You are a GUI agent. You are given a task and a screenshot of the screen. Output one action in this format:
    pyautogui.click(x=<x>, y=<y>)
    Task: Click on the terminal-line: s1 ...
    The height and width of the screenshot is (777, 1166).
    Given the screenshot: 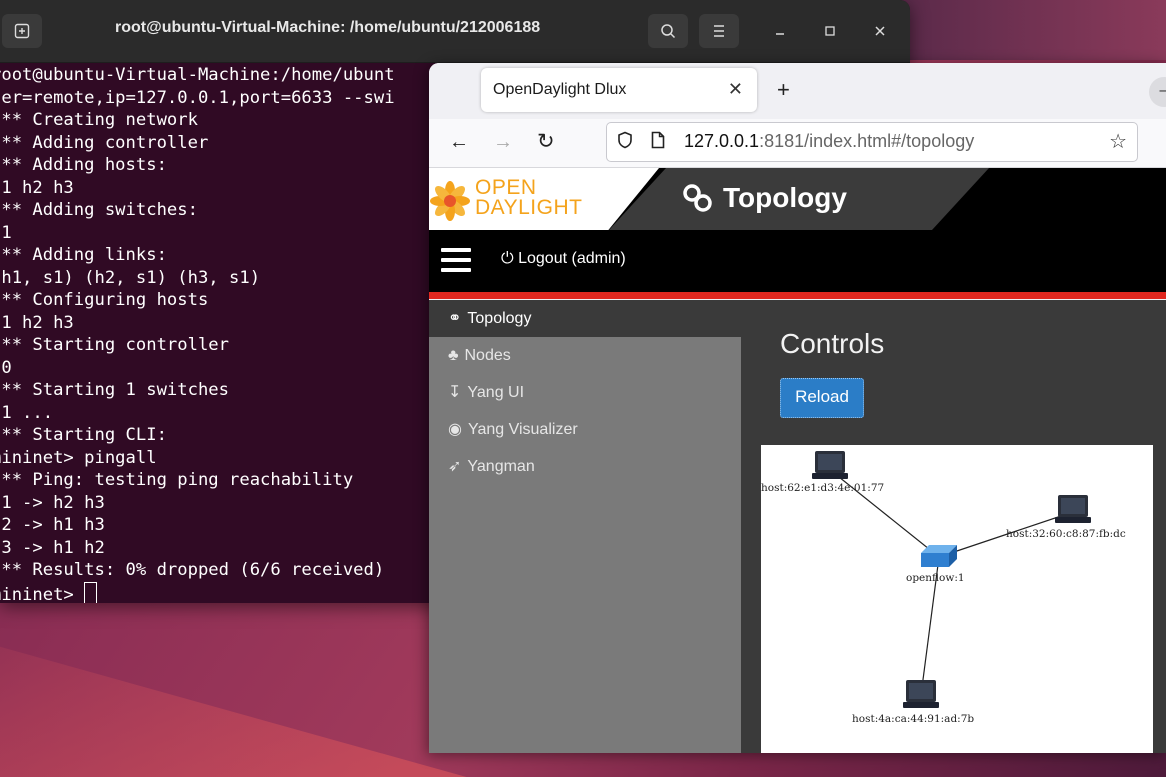 What is the action you would take?
    pyautogui.click(x=27, y=412)
    